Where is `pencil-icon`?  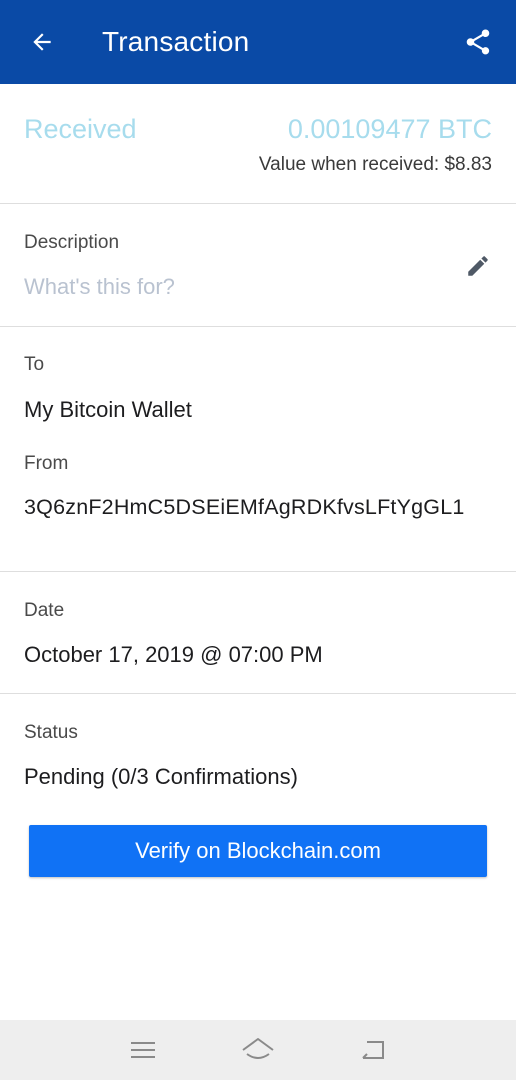 pencil-icon is located at coordinates (478, 266).